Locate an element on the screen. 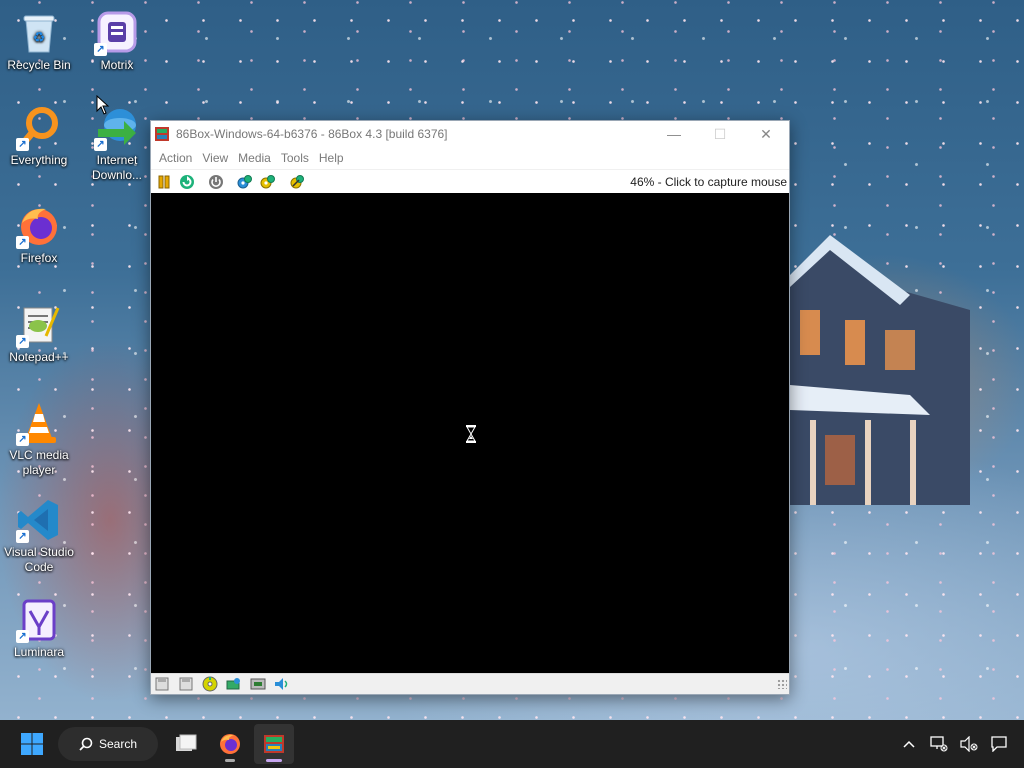 This screenshot has width=1024, height=768. active-indicator is located at coordinates (274, 760).